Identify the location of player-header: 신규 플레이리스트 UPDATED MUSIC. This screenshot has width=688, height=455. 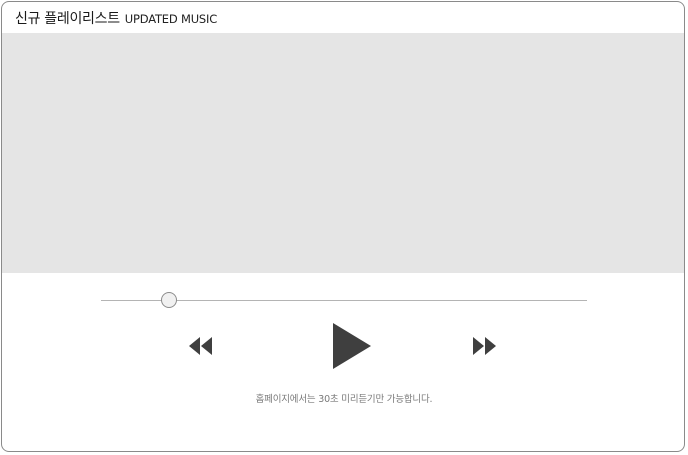
(343, 17).